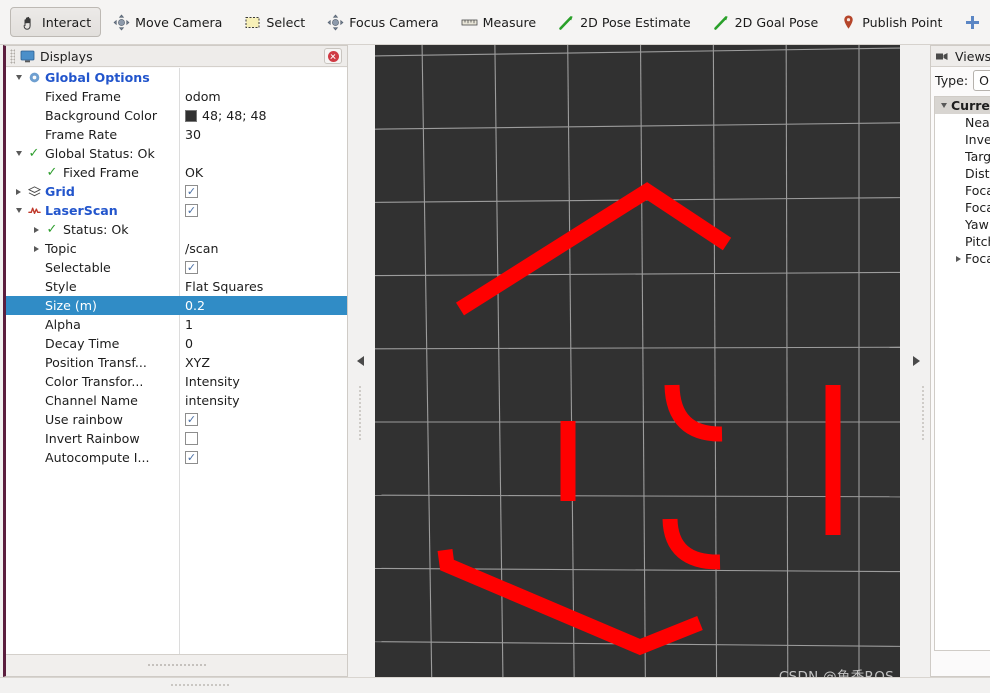  I want to click on view-property-row: Current View, so click(962, 105).